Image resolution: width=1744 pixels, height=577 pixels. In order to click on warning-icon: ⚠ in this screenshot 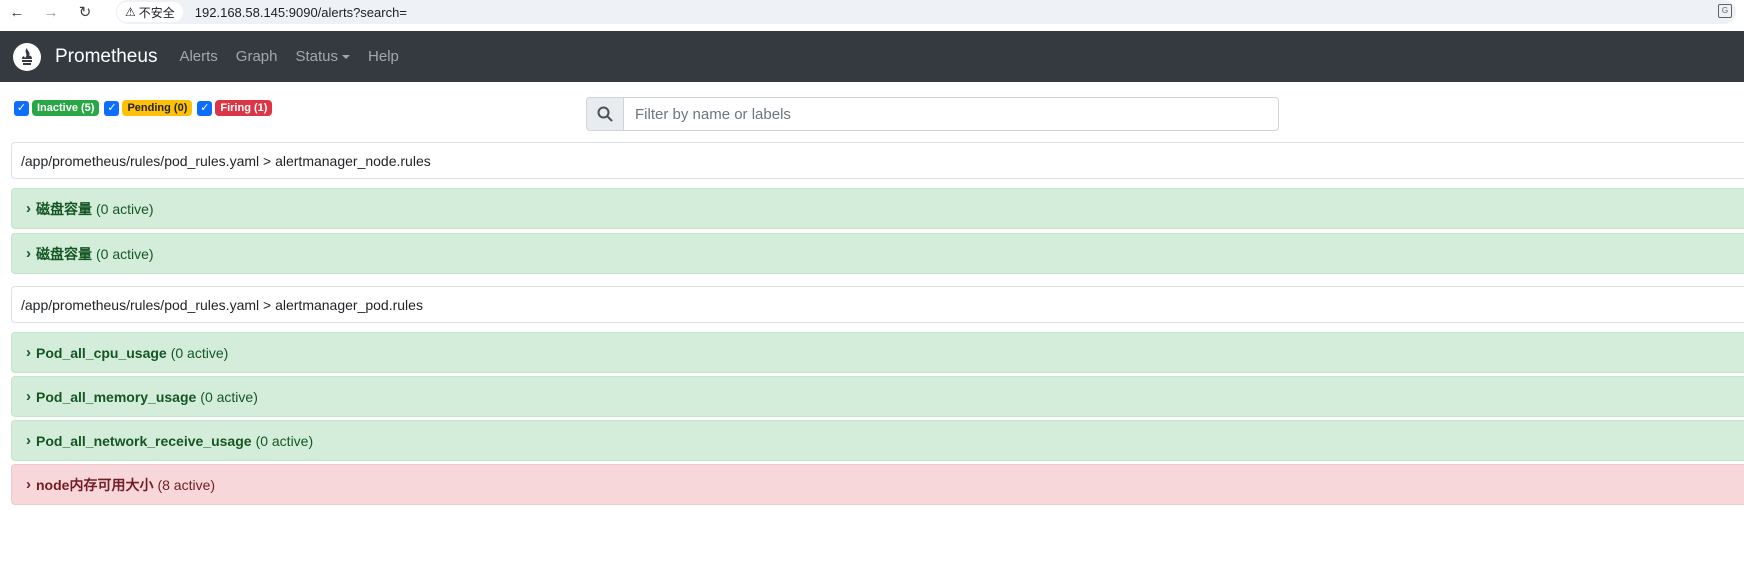, I will do `click(130, 12)`.